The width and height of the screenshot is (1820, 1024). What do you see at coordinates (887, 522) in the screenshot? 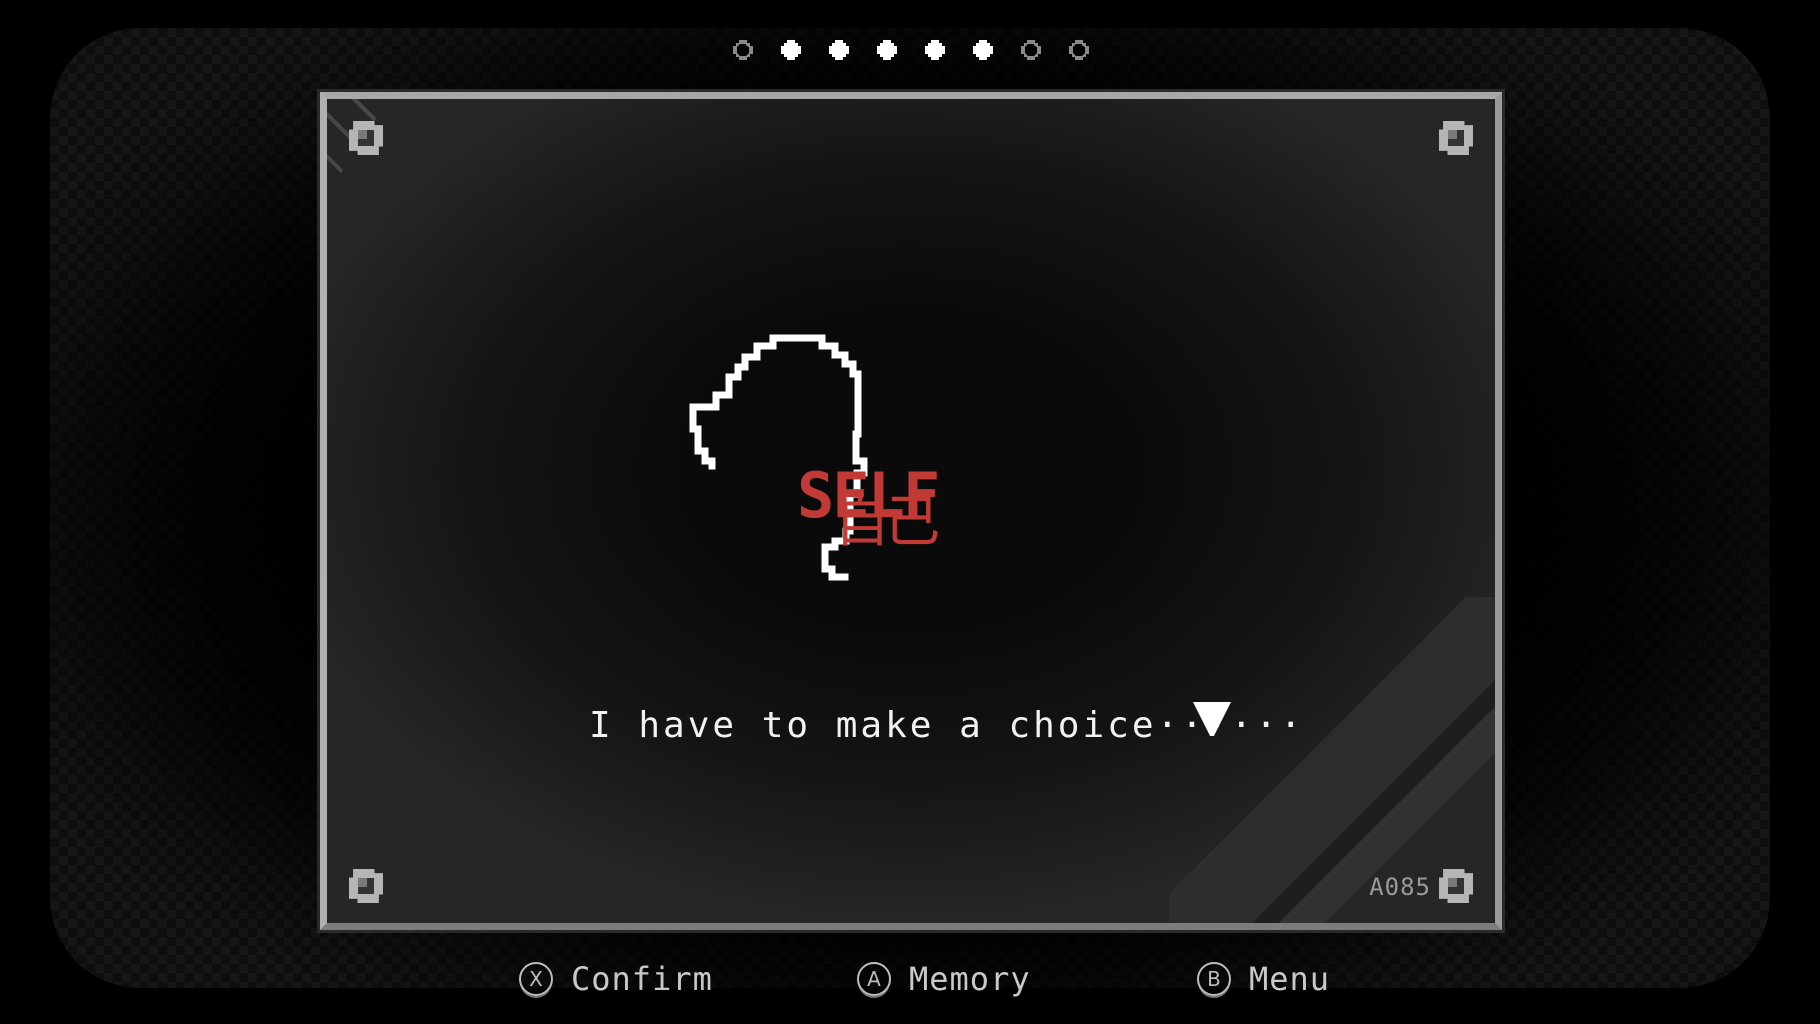
I see `self-title-jp: 自己` at bounding box center [887, 522].